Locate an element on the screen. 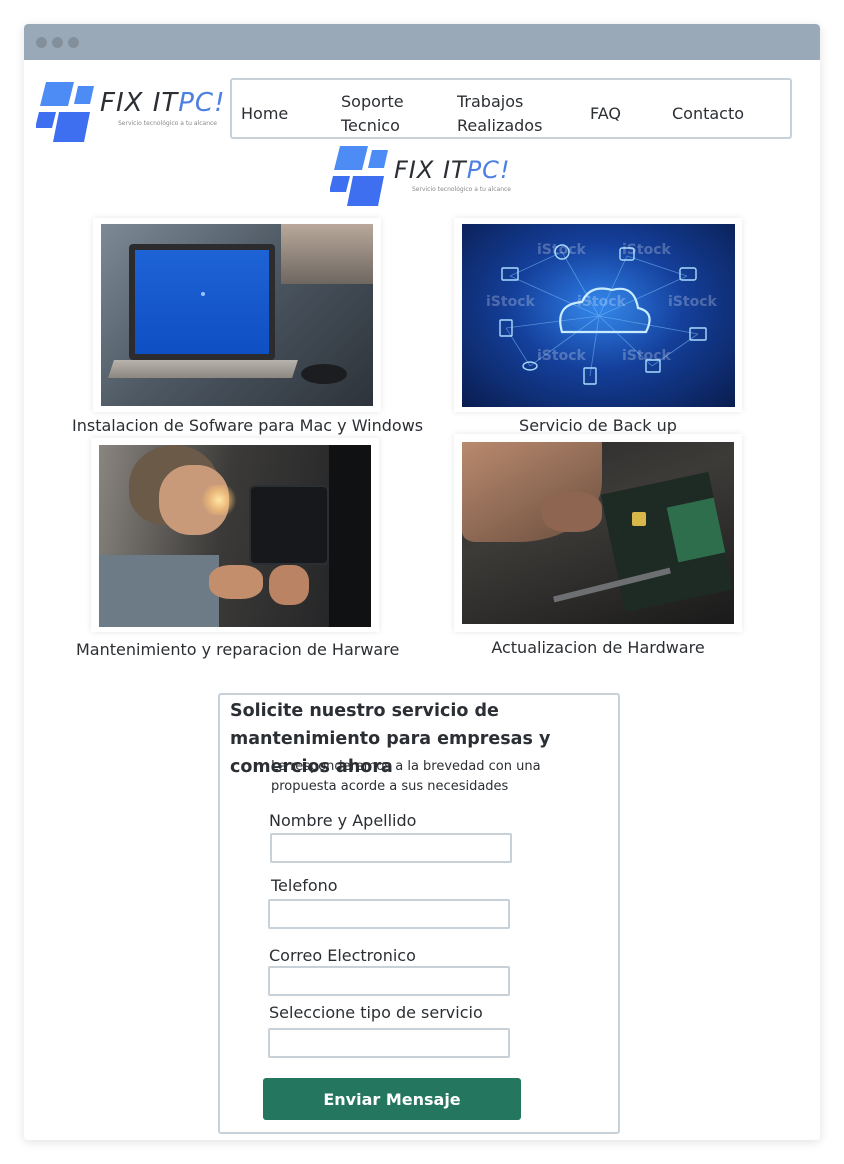 The image size is (844, 1164). nav-home-link: Home is located at coordinates (264, 114).